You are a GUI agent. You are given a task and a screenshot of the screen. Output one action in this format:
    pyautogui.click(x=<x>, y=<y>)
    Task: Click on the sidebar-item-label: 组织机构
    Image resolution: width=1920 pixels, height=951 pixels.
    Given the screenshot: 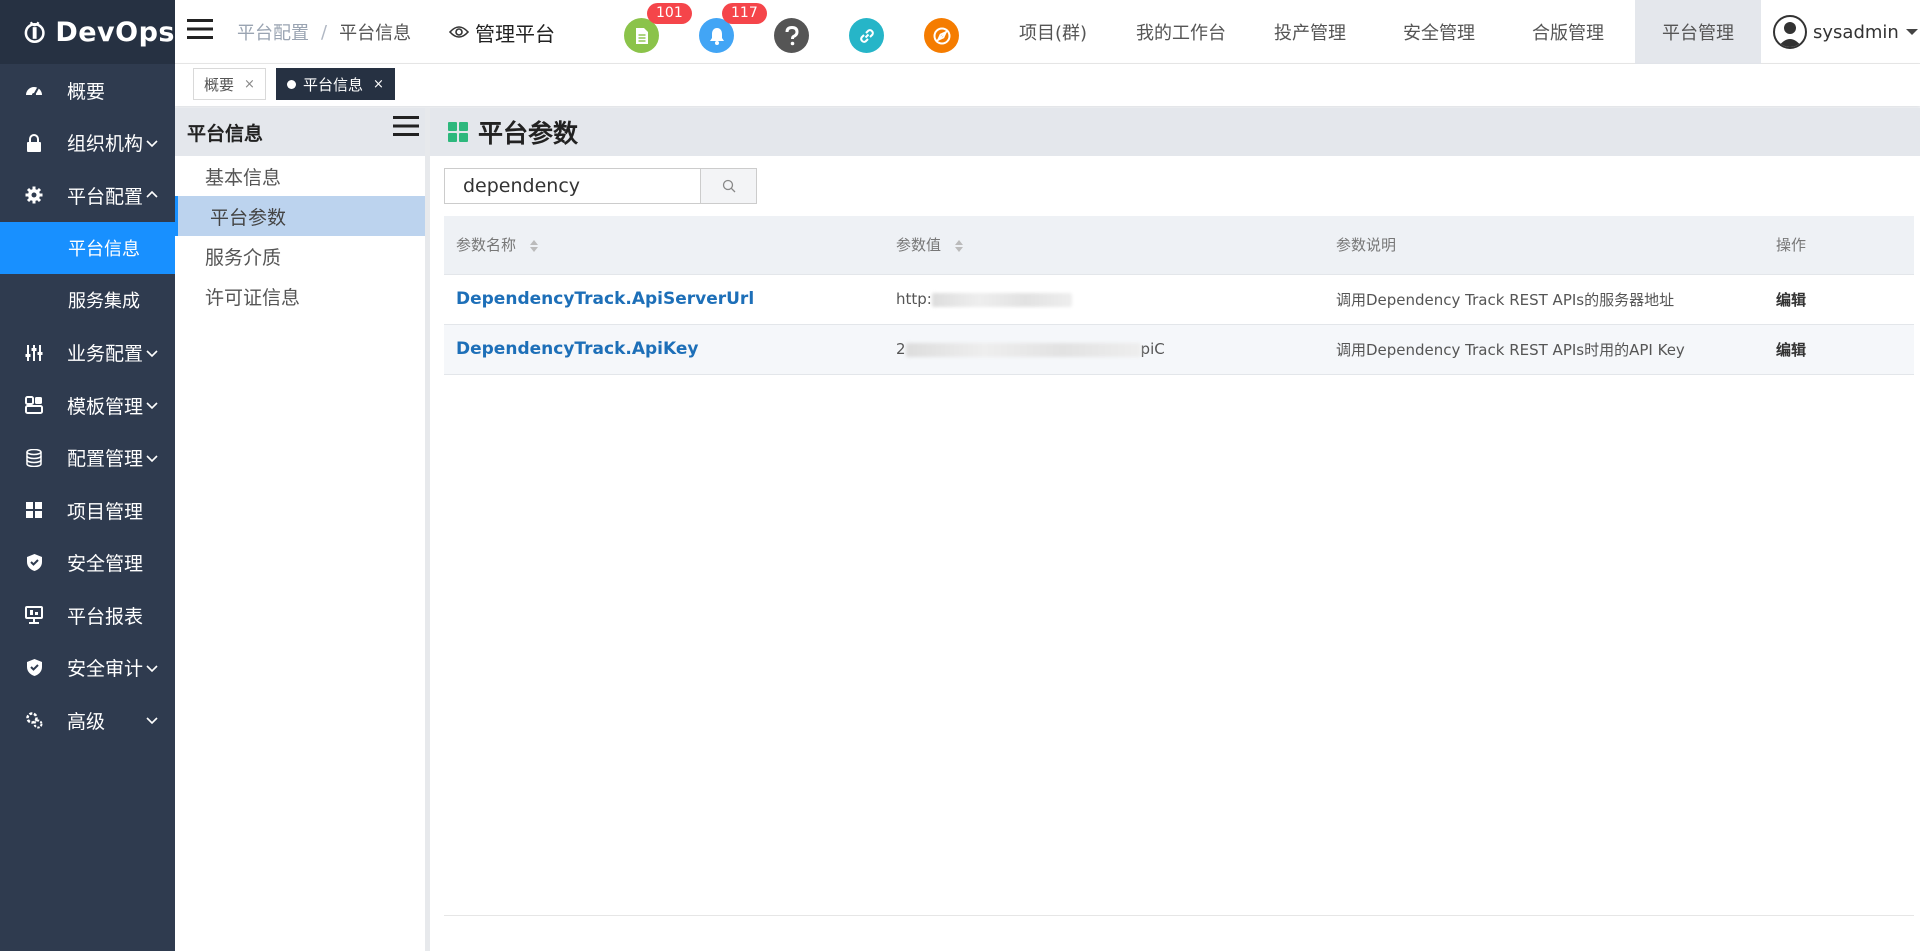 What is the action you would take?
    pyautogui.click(x=105, y=144)
    